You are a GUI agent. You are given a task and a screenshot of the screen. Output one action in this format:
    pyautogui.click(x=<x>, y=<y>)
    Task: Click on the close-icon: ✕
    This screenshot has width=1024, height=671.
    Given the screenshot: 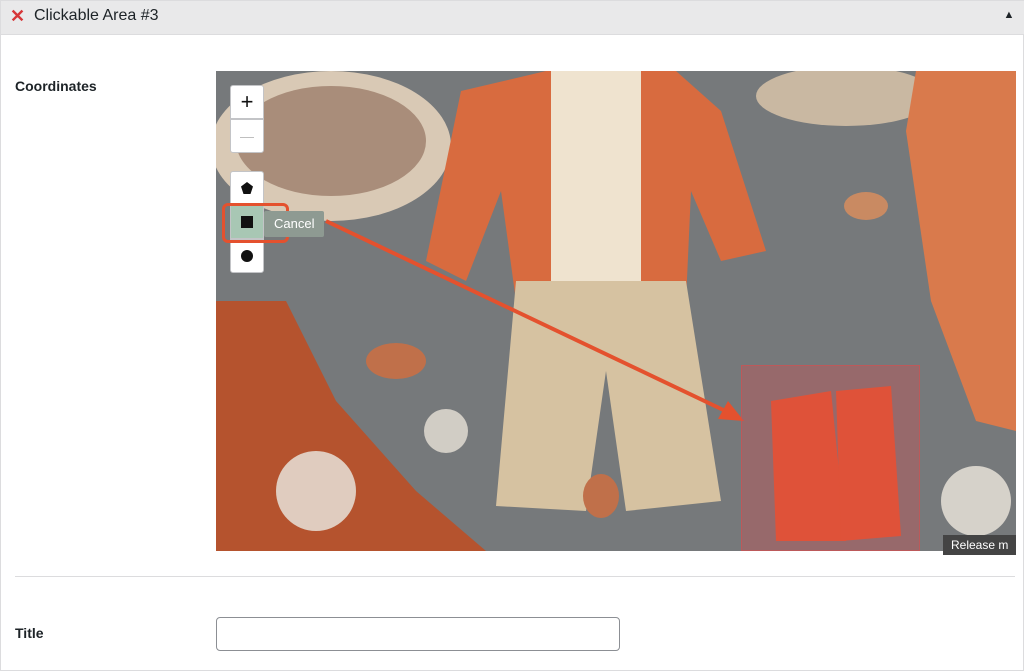 What is the action you would take?
    pyautogui.click(x=18, y=16)
    